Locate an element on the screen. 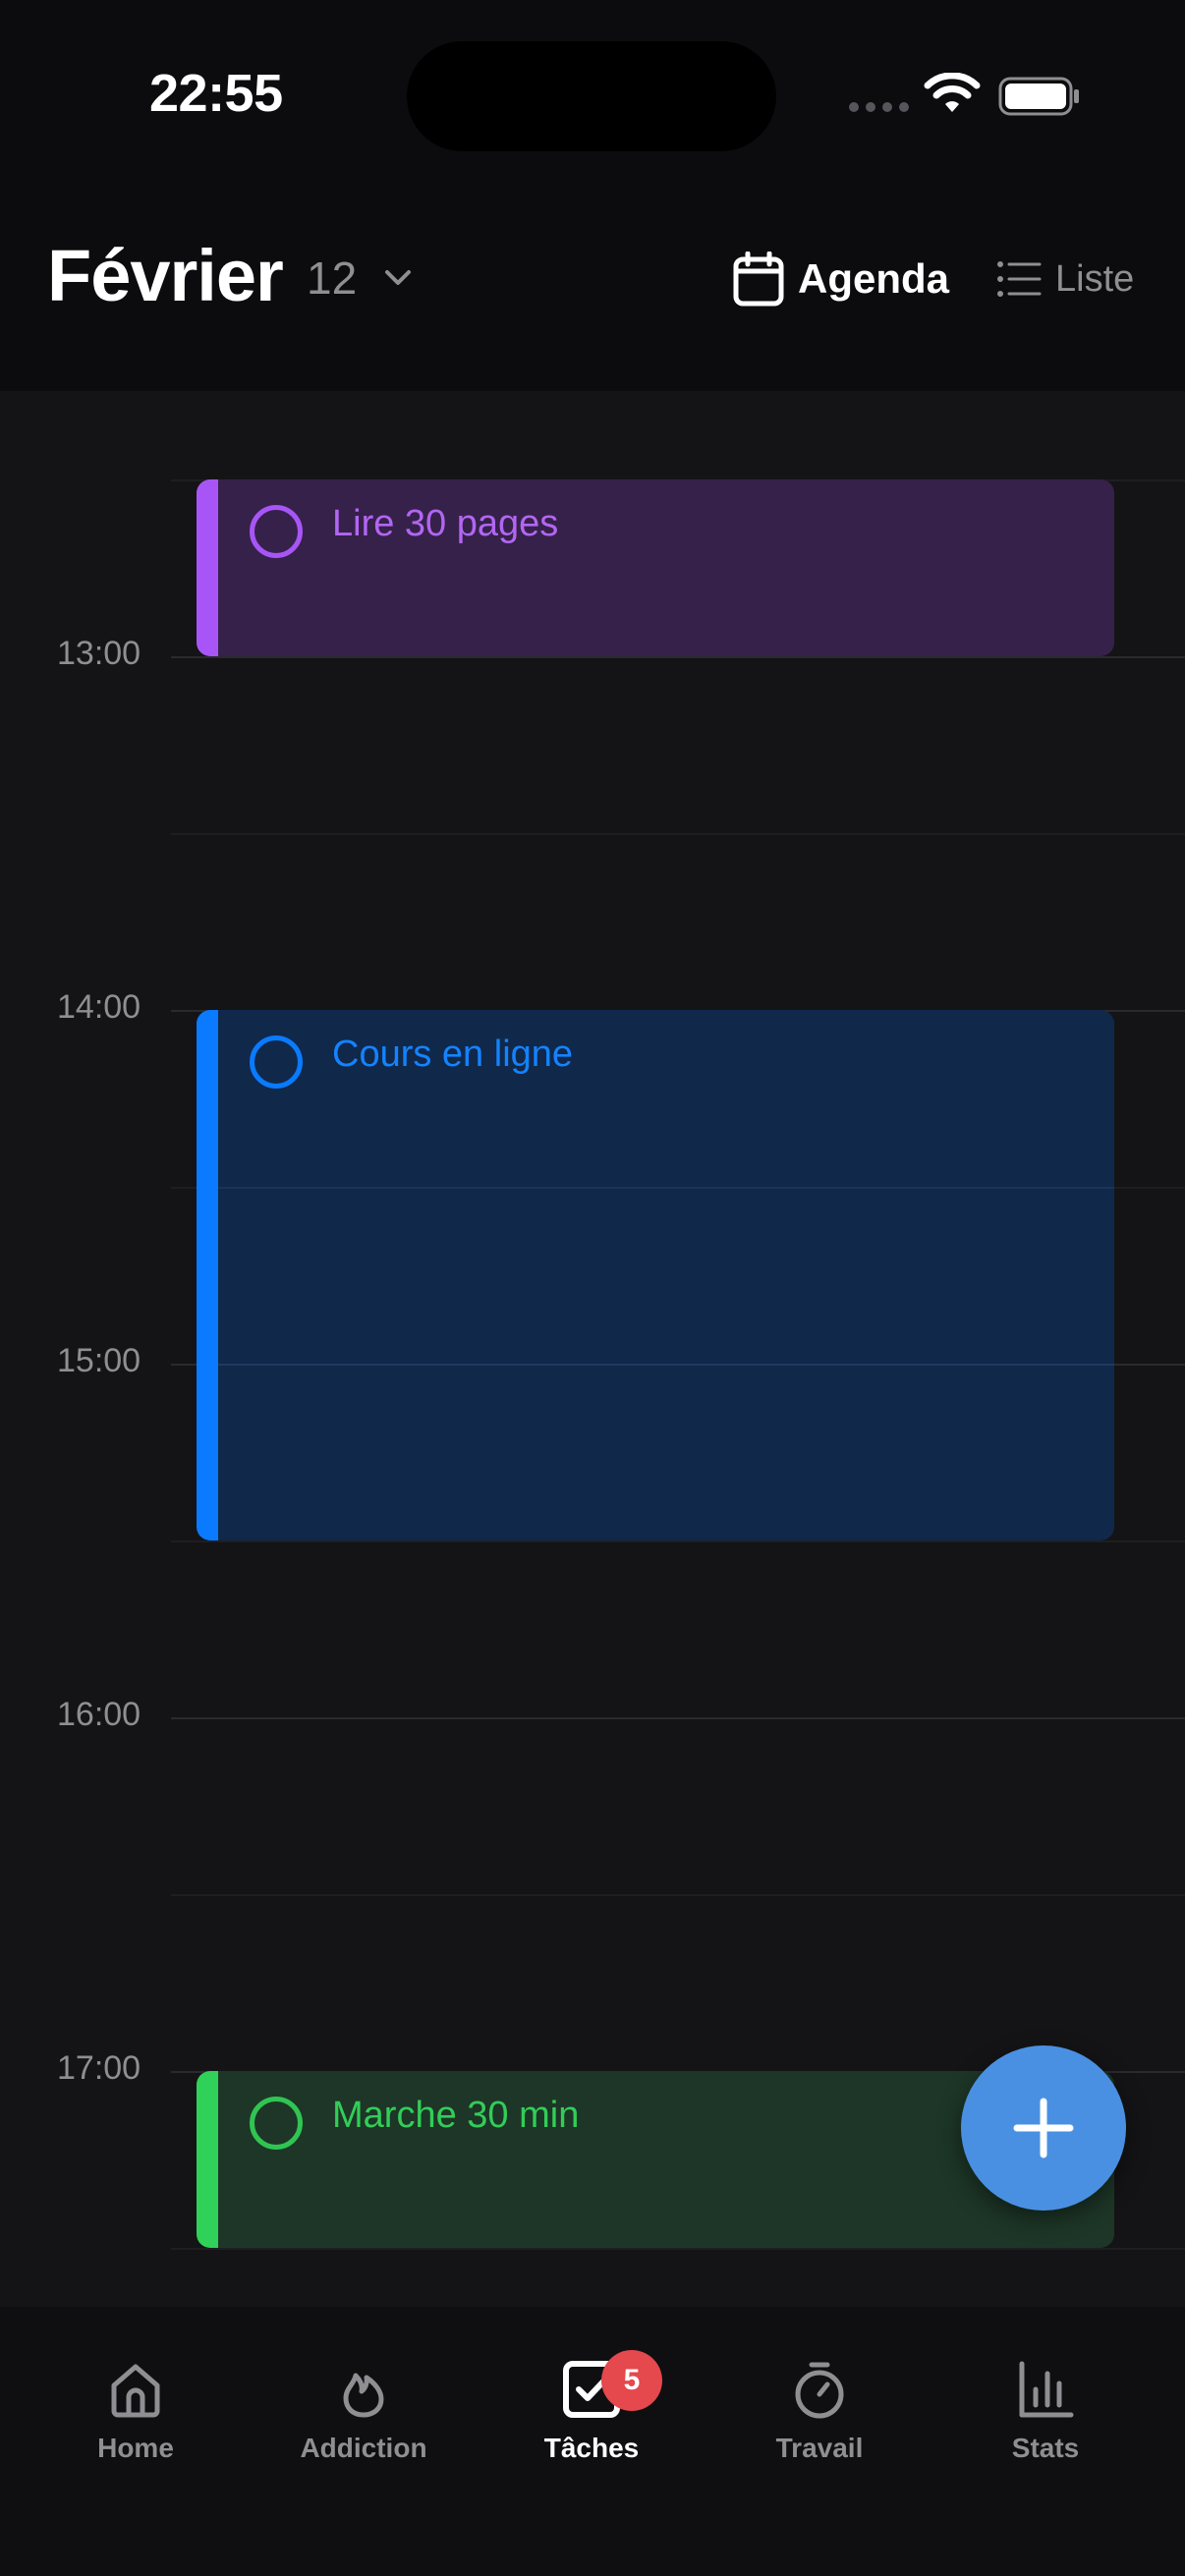 This screenshot has width=1185, height=2576. plus-icon is located at coordinates (1044, 2128).